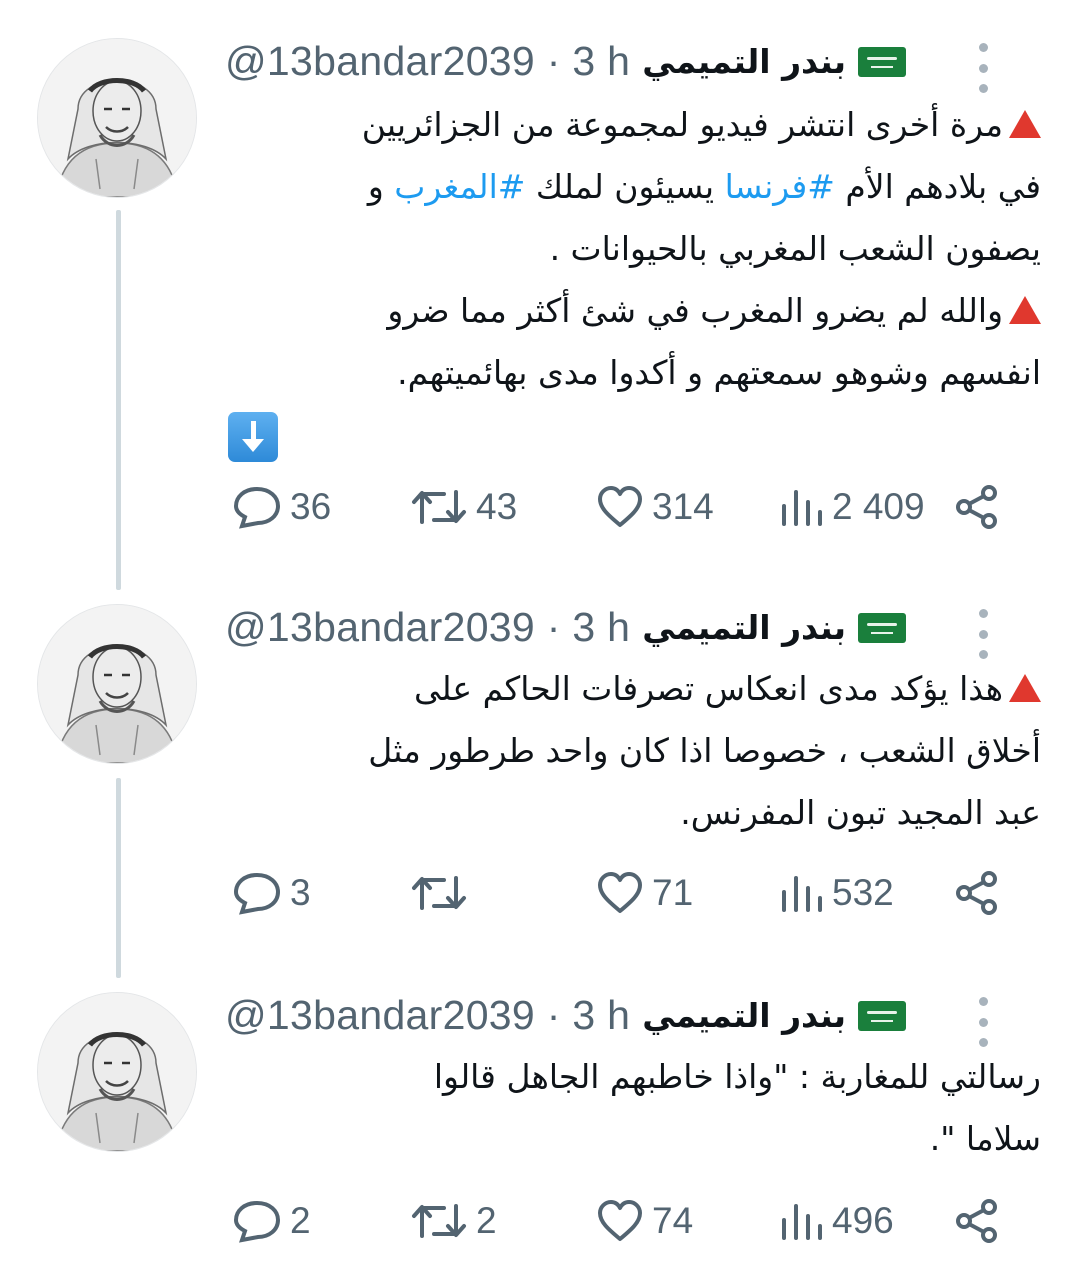  I want to click on retweet-button, so click(443, 893).